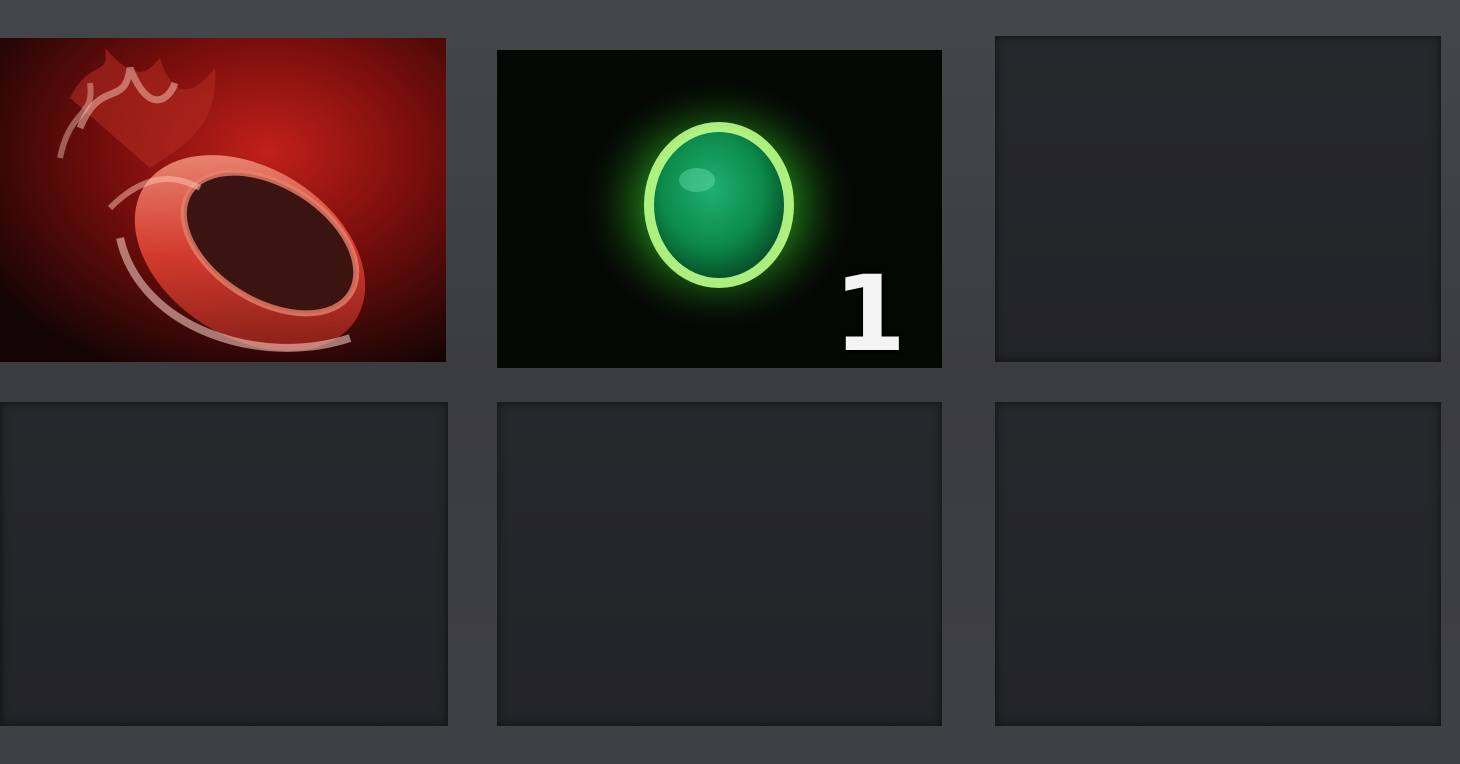 Image resolution: width=1460 pixels, height=764 pixels. I want to click on inventory-slot-crimson-ring, so click(223, 200).